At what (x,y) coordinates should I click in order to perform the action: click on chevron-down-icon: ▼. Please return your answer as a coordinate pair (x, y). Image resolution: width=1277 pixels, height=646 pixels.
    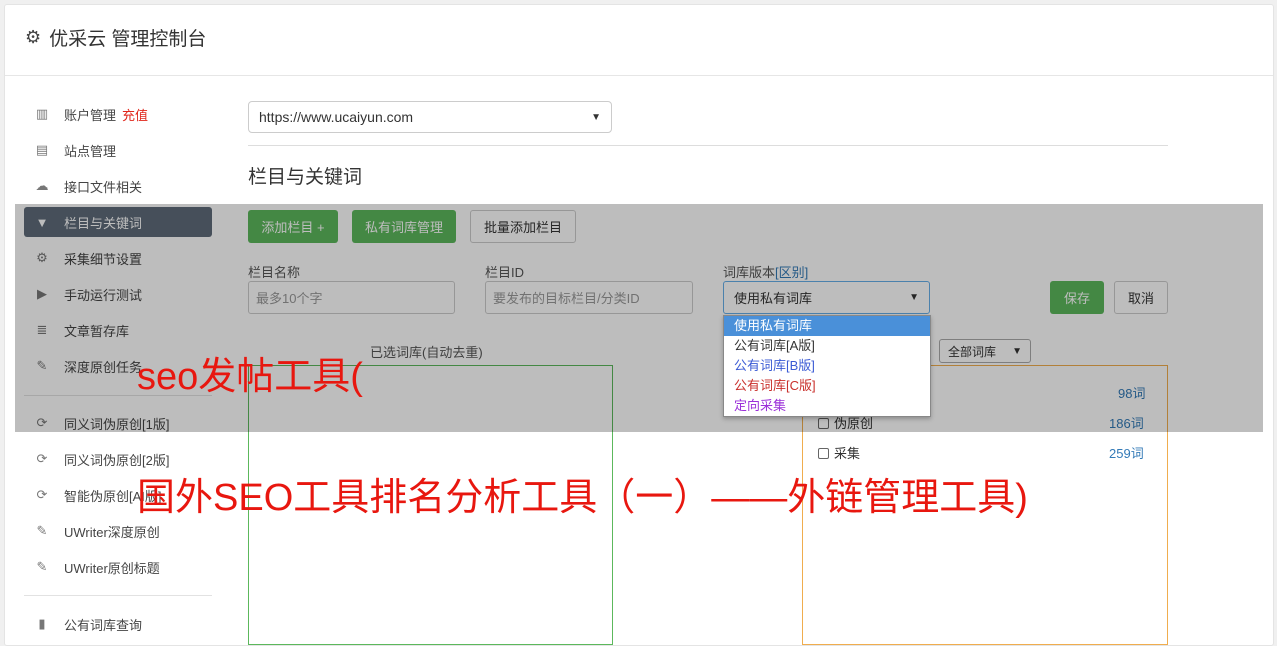
    Looking at the image, I should click on (596, 117).